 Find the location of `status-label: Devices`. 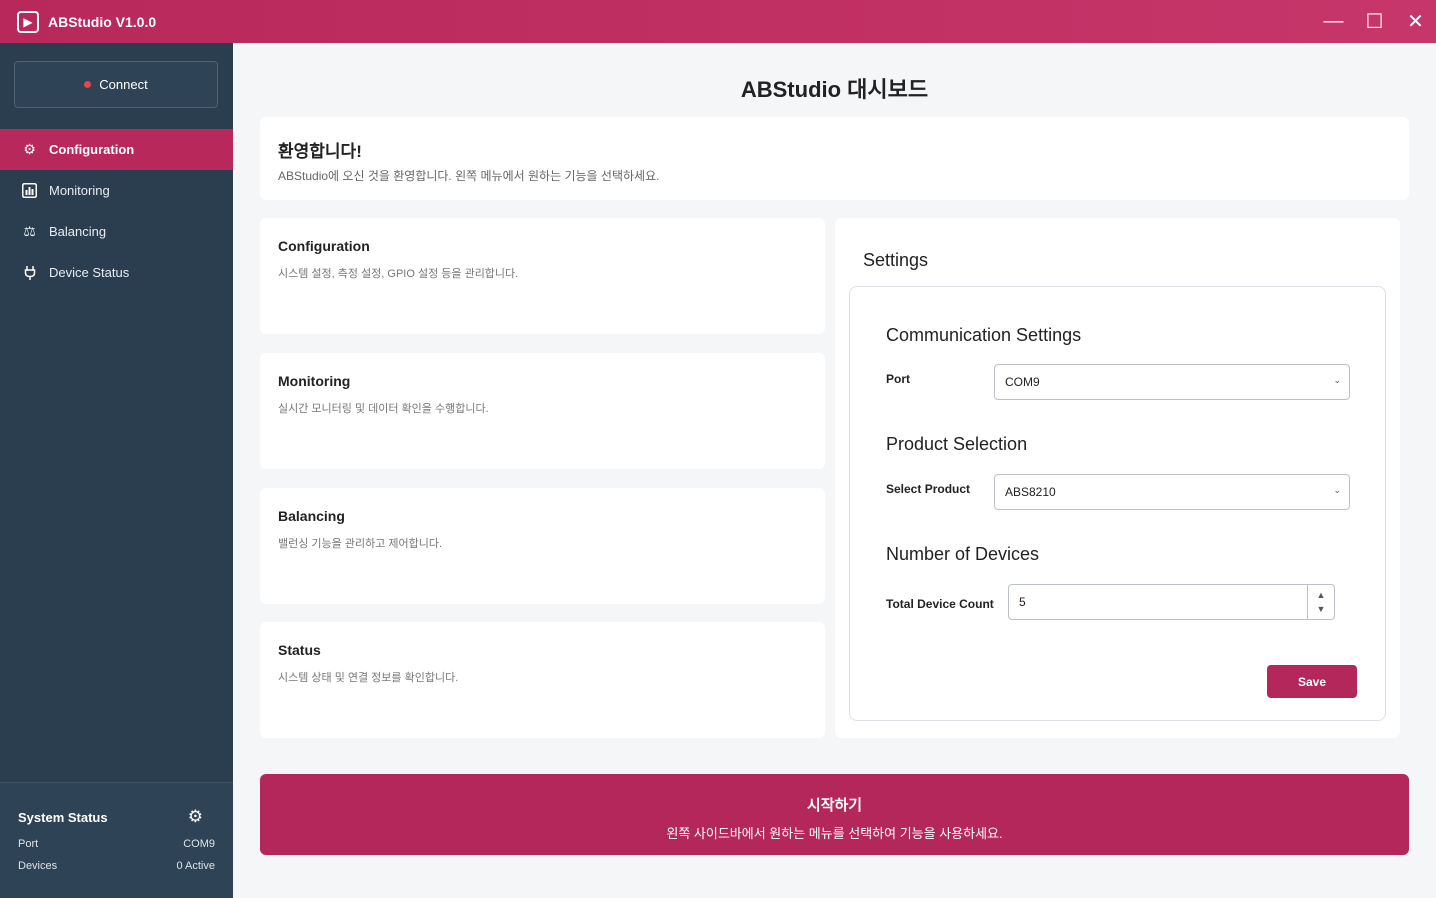

status-label: Devices is located at coordinates (38, 866).